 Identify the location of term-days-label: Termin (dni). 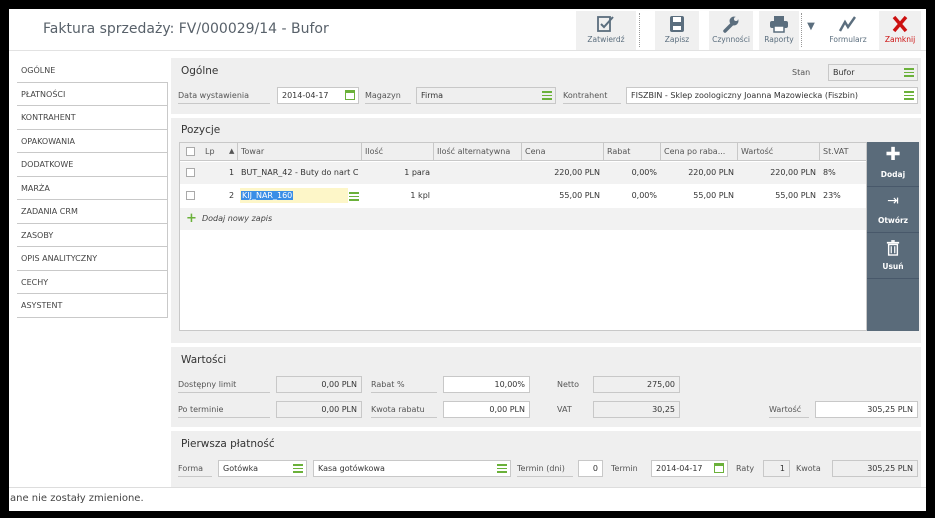
(545, 470).